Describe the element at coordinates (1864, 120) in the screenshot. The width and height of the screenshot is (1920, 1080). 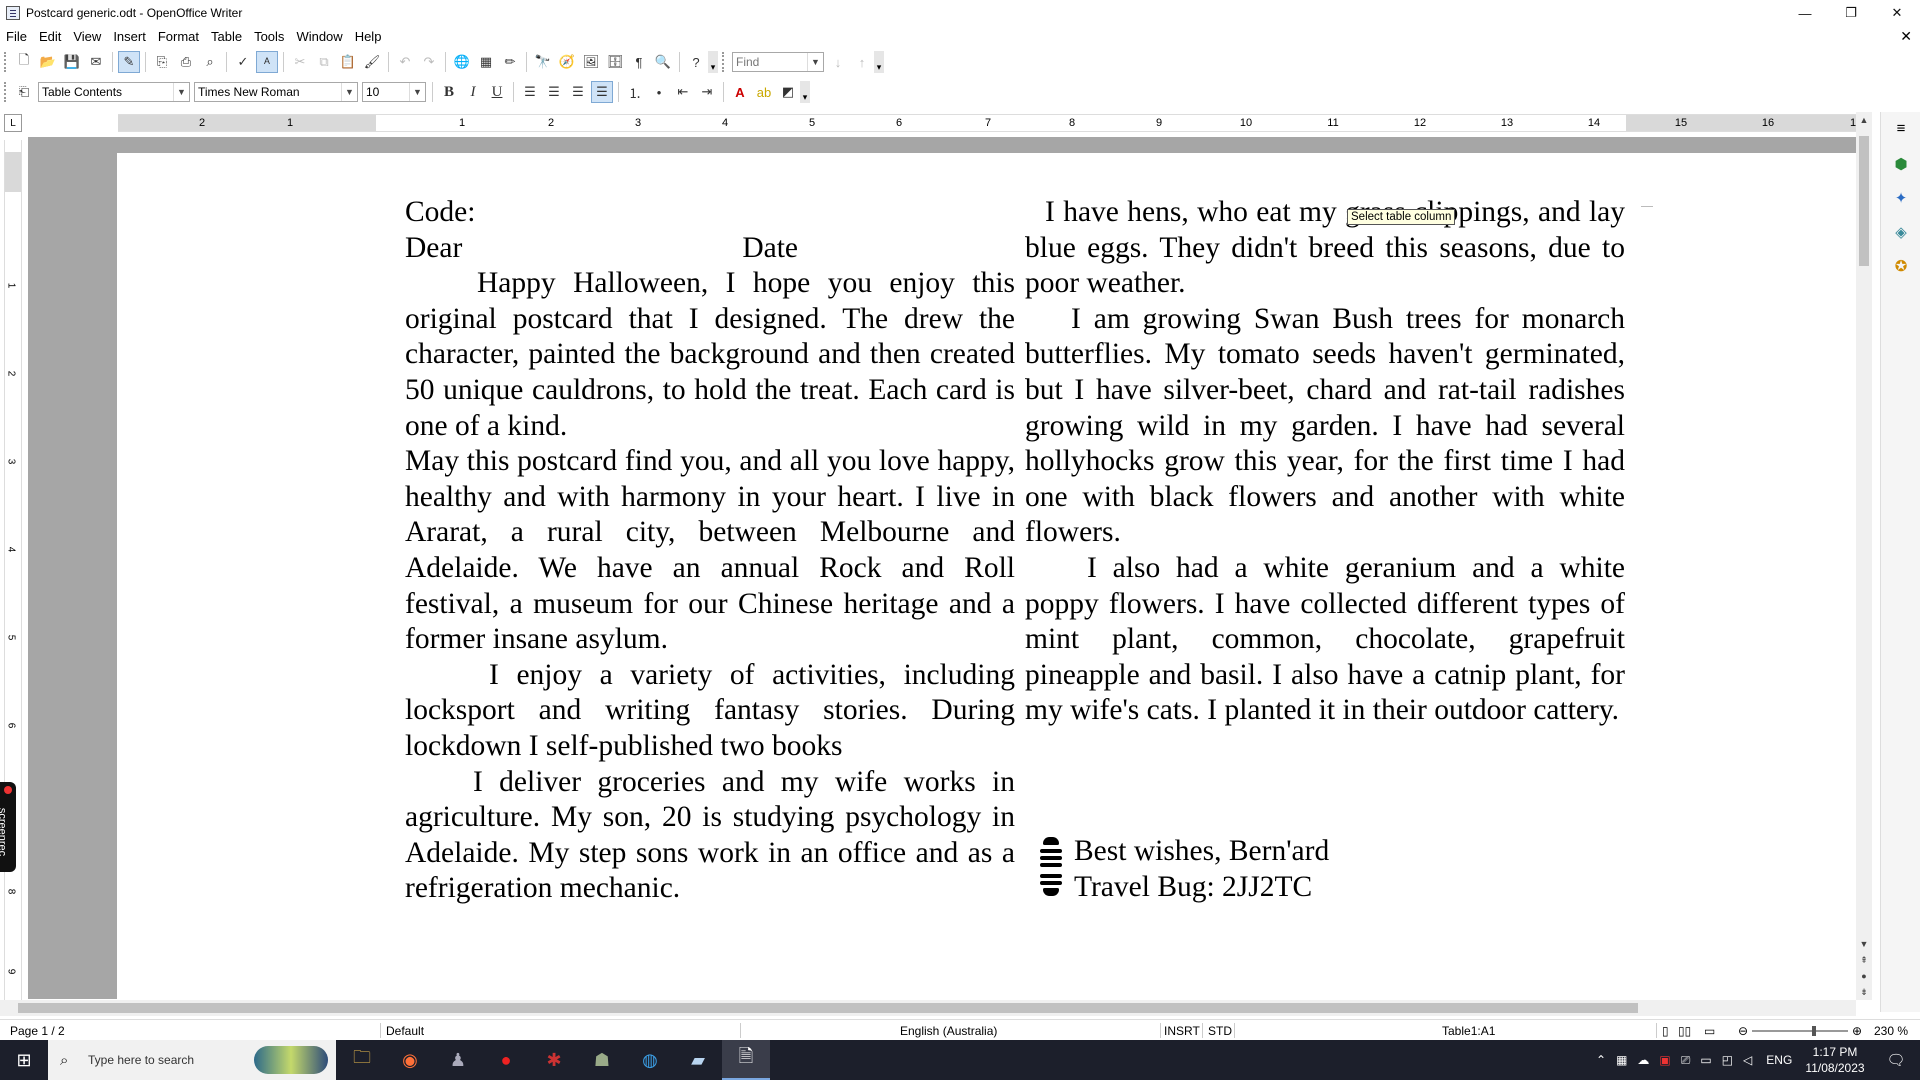
I see `scroll-up-icon: ▲` at that location.